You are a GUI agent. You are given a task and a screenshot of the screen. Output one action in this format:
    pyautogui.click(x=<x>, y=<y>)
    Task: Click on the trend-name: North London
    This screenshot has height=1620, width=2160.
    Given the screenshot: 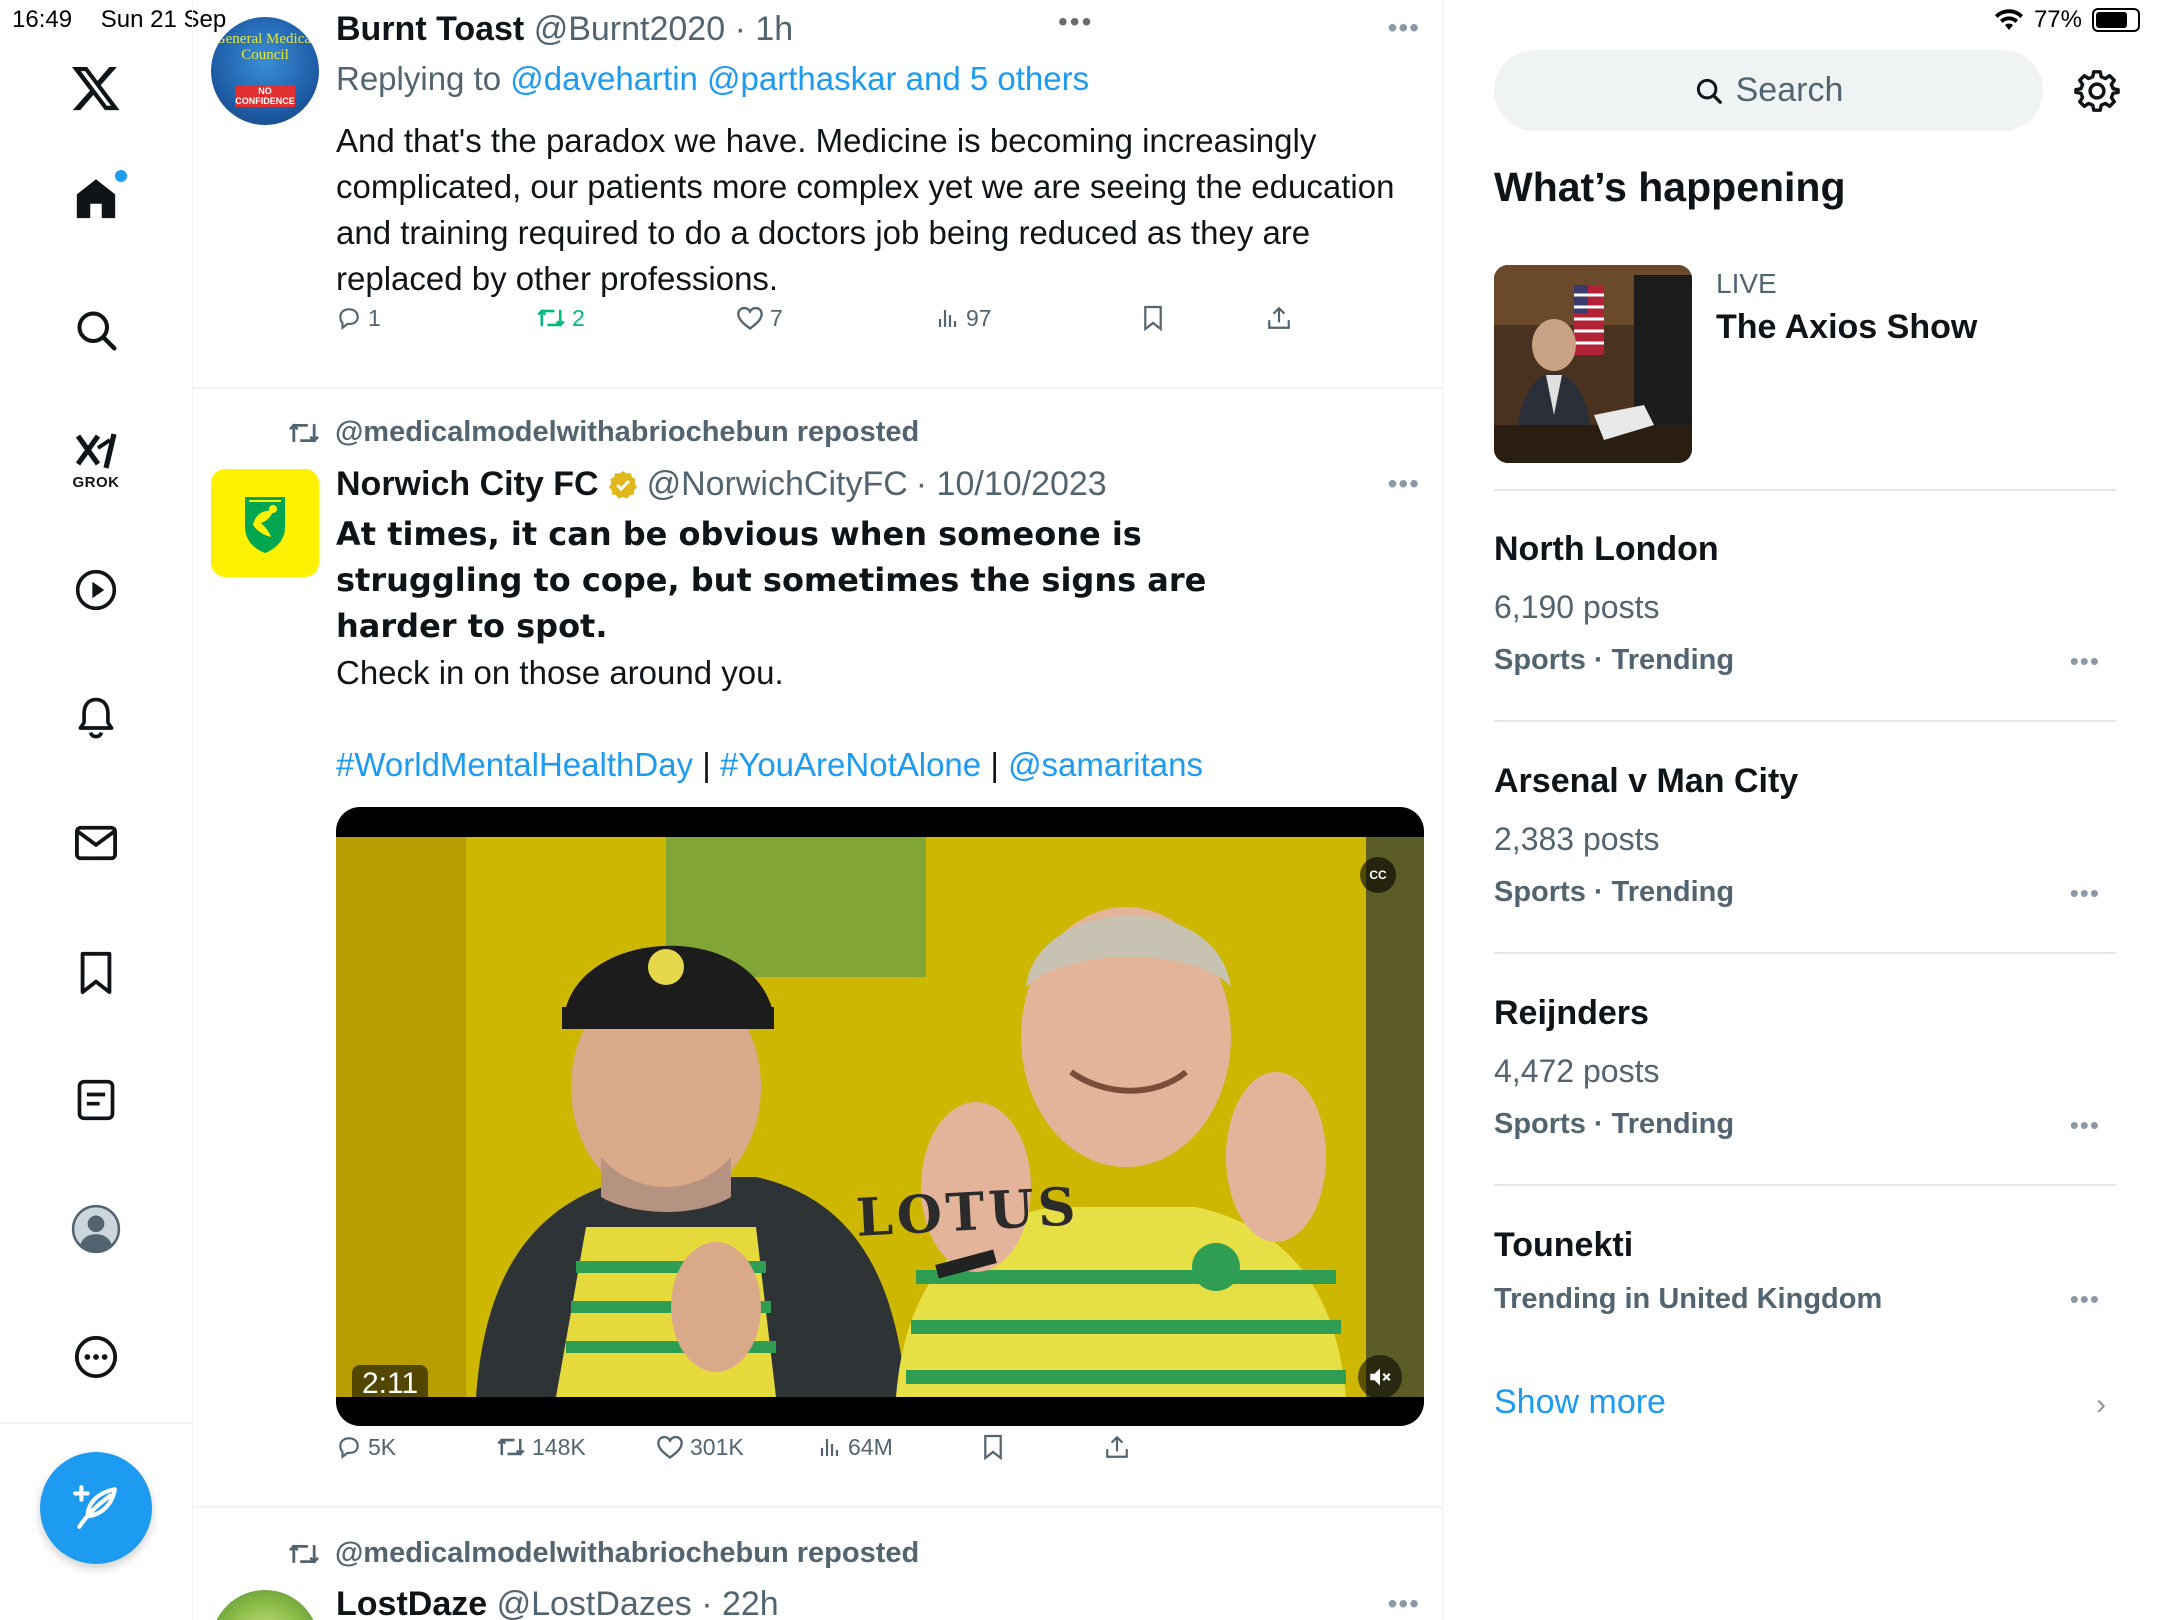 What is the action you would take?
    pyautogui.click(x=1606, y=549)
    